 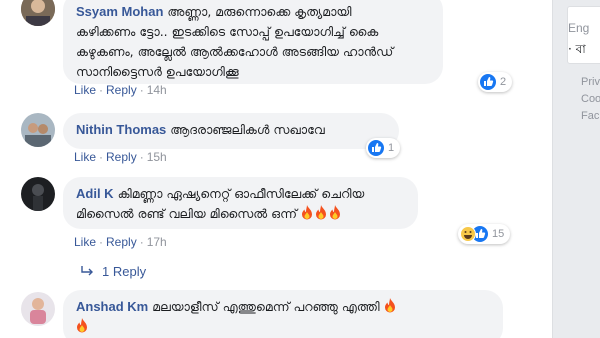 What do you see at coordinates (484, 234) in the screenshot?
I see `reaction-summary: 15` at bounding box center [484, 234].